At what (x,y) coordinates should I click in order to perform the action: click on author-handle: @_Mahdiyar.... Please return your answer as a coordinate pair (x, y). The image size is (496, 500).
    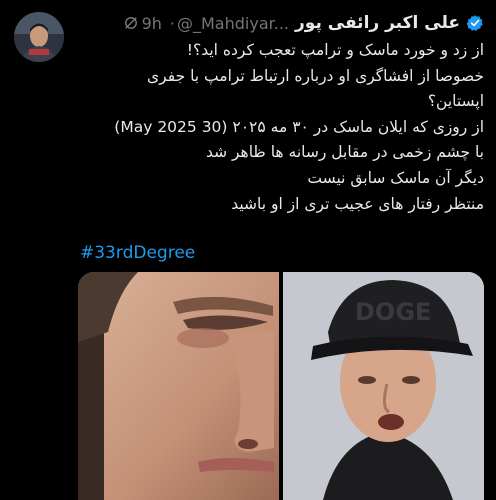
    Looking at the image, I should click on (233, 23).